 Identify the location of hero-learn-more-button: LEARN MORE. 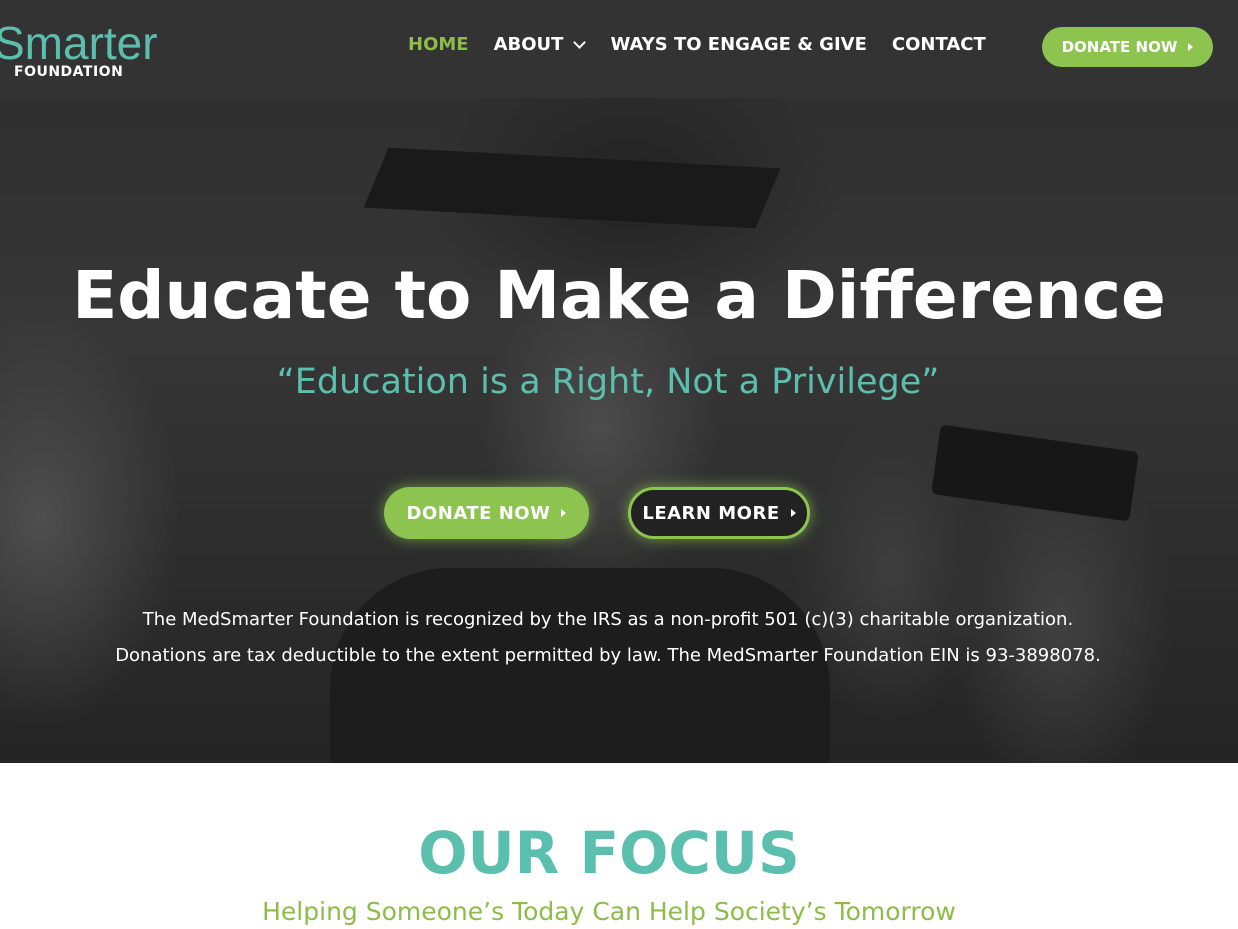
(719, 513).